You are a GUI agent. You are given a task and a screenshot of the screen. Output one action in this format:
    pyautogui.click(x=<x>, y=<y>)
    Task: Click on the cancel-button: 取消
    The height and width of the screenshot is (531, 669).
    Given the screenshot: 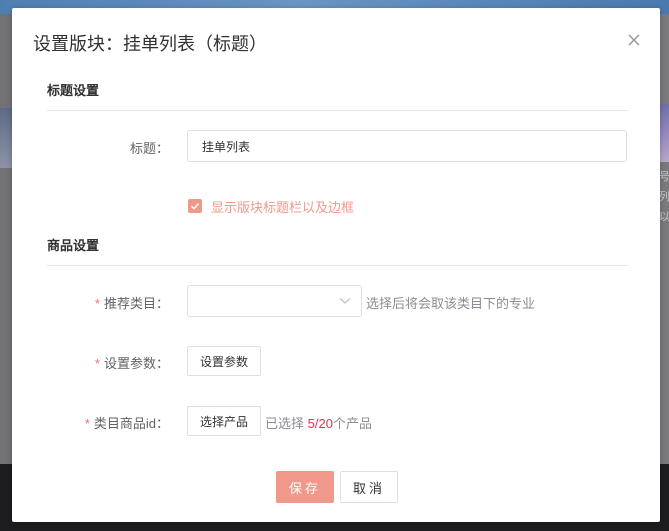 What is the action you would take?
    pyautogui.click(x=369, y=487)
    